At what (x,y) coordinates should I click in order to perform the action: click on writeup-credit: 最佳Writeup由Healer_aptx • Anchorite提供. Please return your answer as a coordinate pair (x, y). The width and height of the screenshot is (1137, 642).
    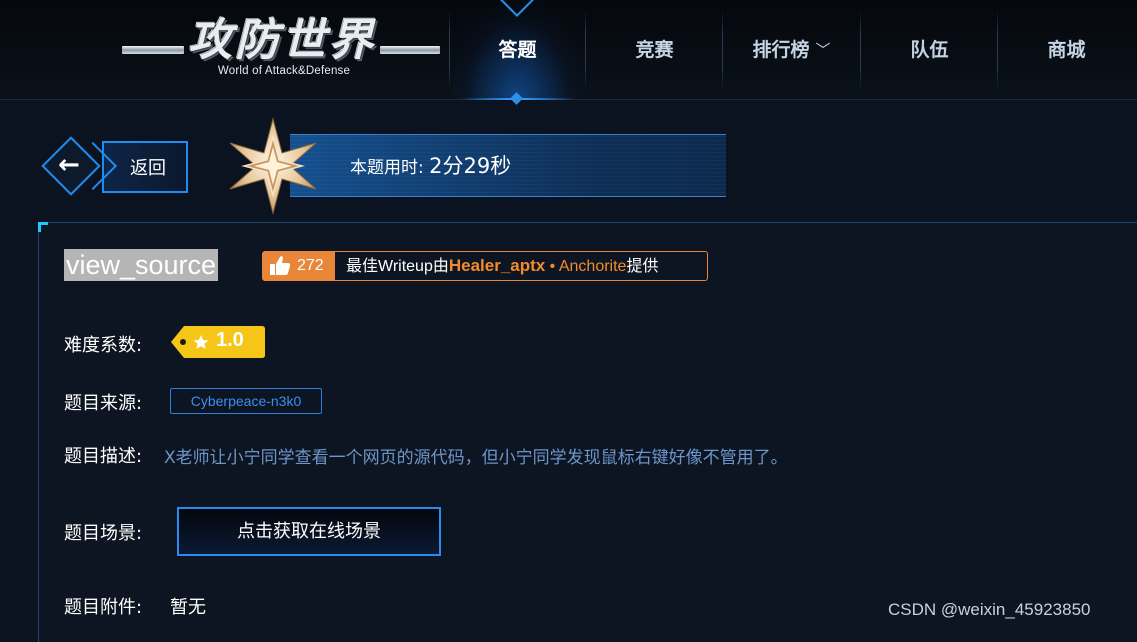
    Looking at the image, I should click on (502, 266).